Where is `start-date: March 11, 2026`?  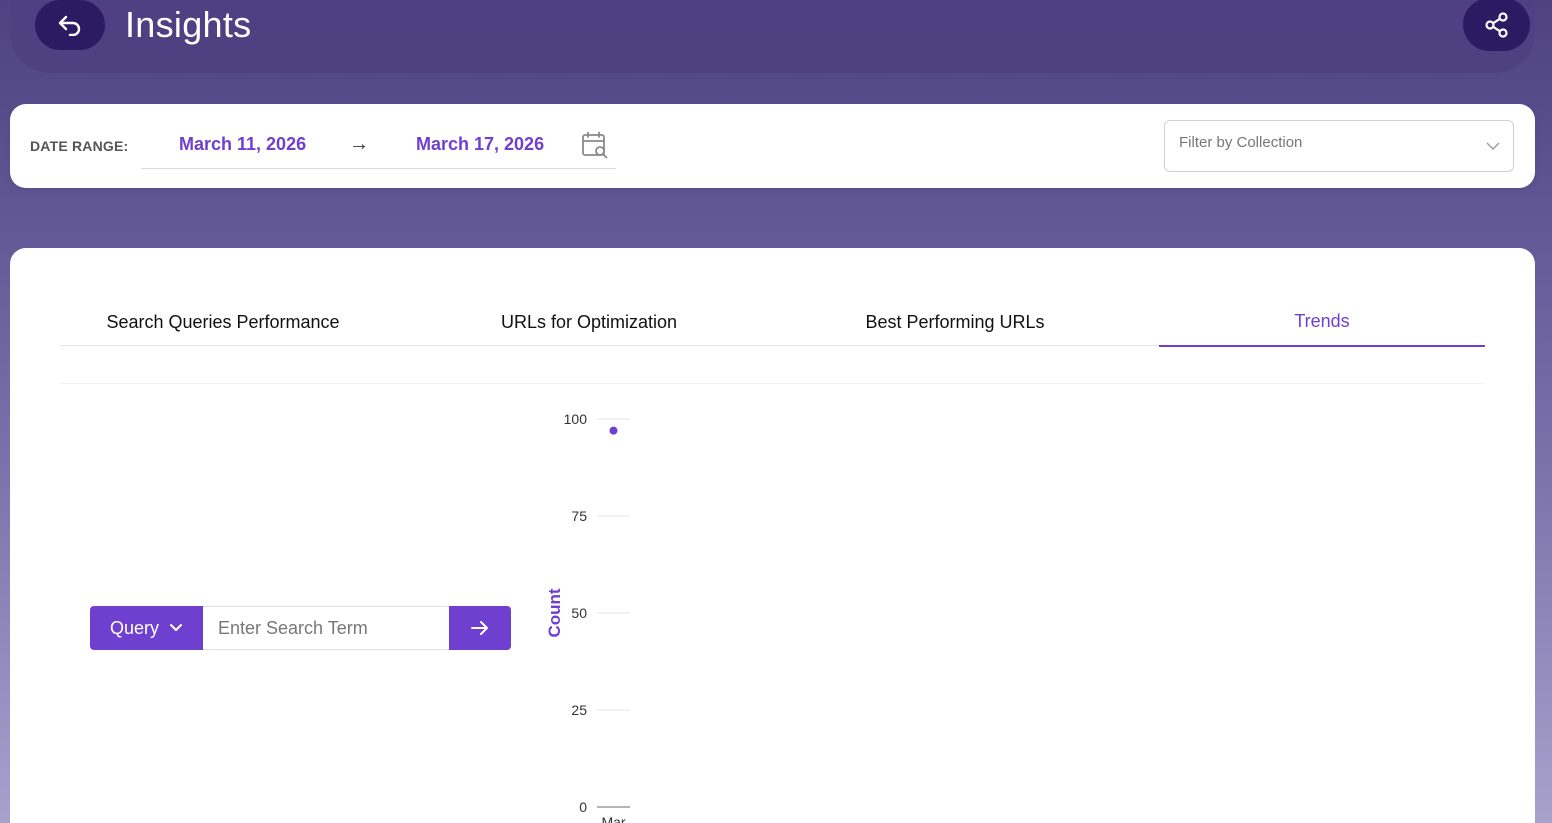
start-date: March 11, 2026 is located at coordinates (242, 144).